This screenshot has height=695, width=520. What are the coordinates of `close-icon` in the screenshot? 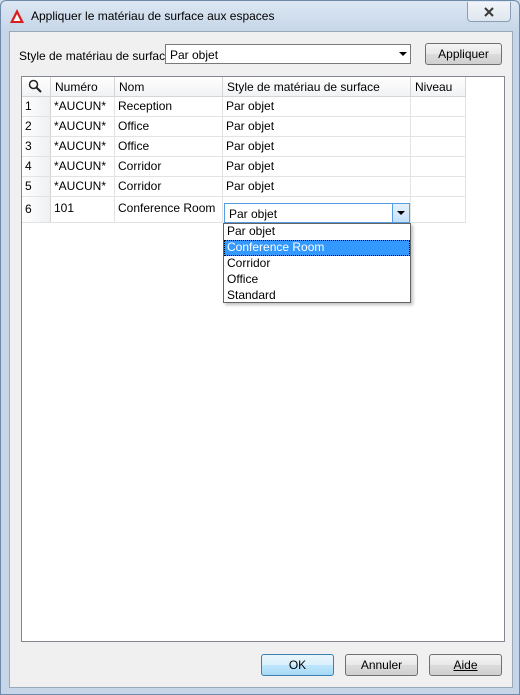 It's located at (489, 11).